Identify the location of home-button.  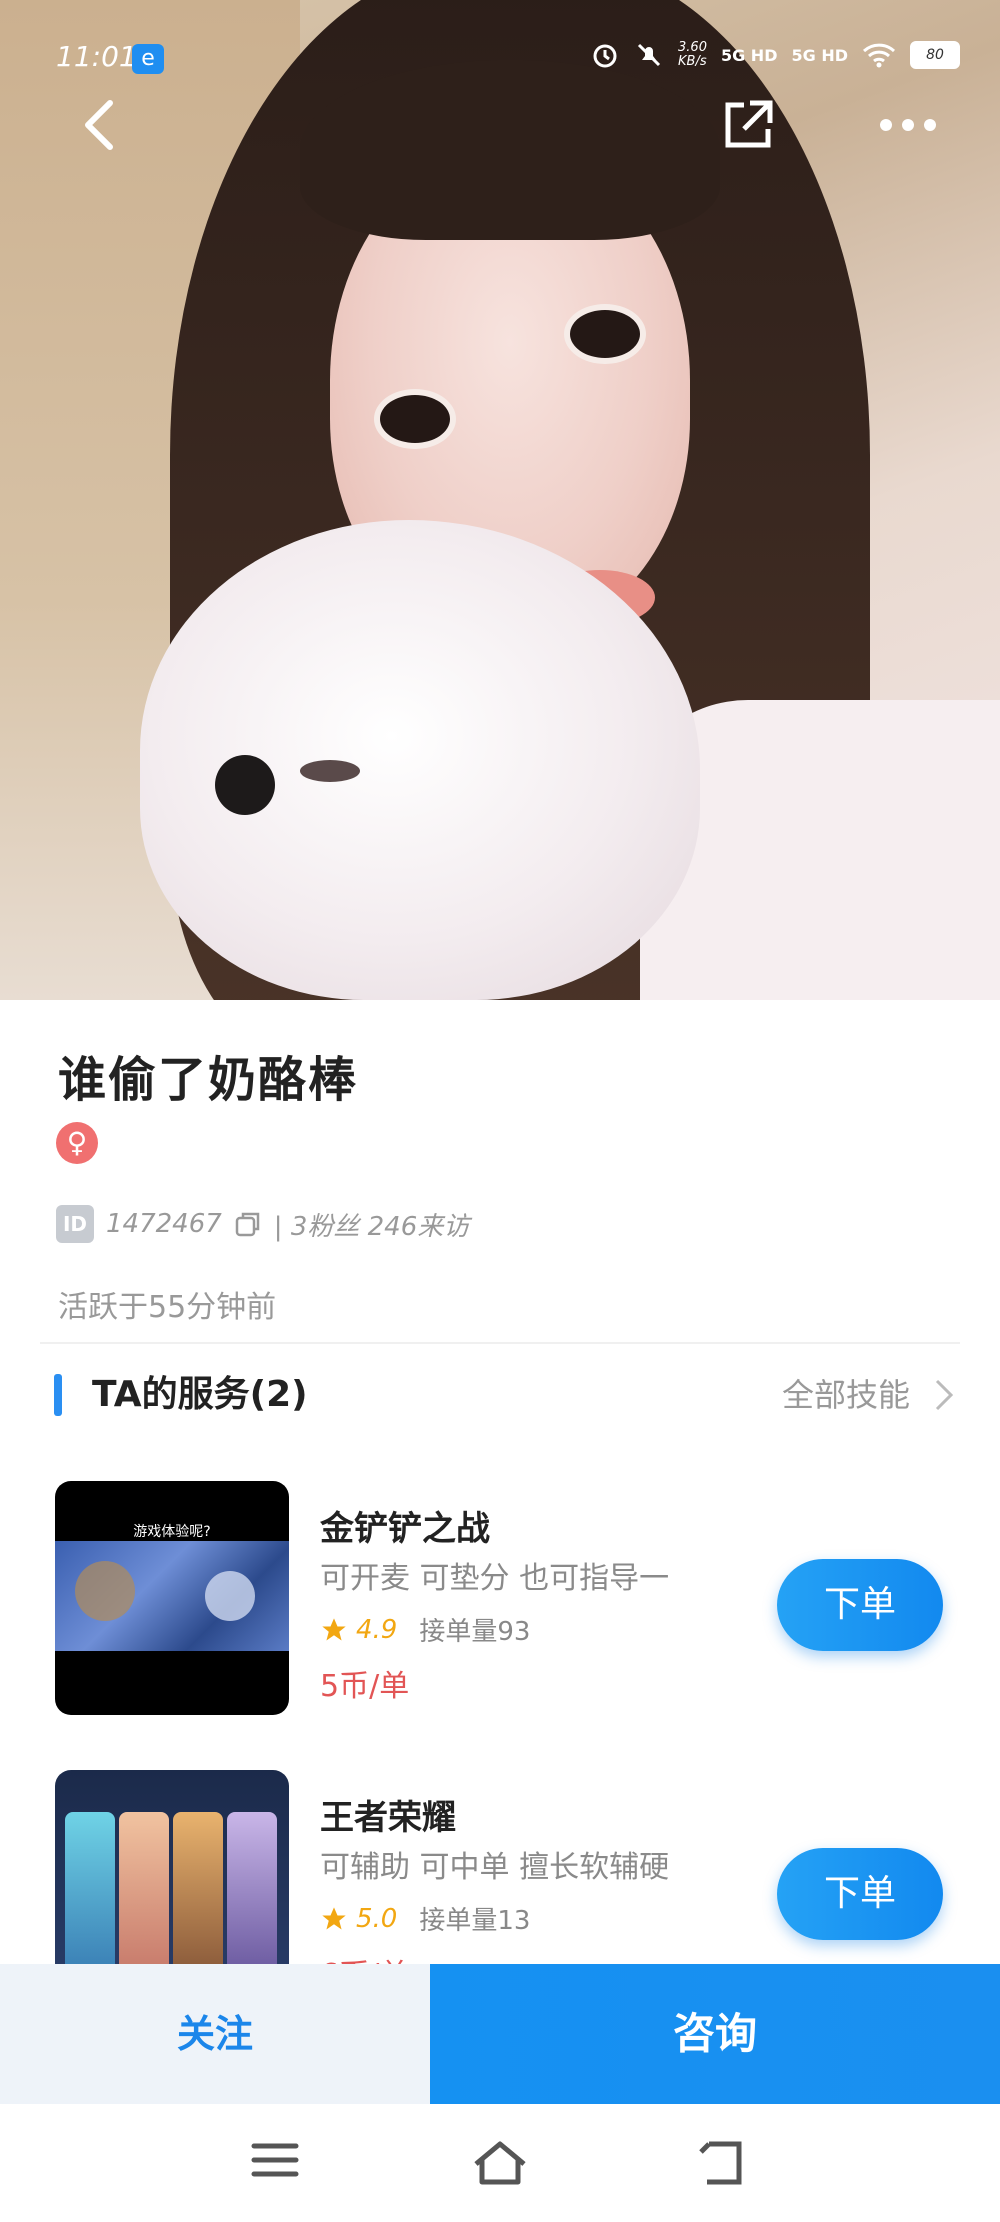
(500, 2163).